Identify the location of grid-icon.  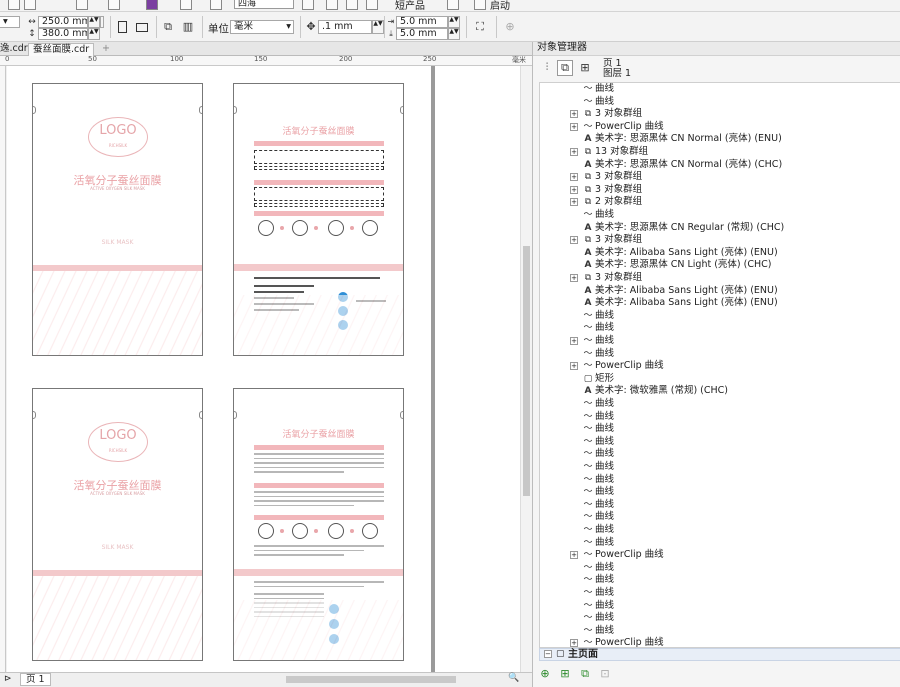
(352, 5).